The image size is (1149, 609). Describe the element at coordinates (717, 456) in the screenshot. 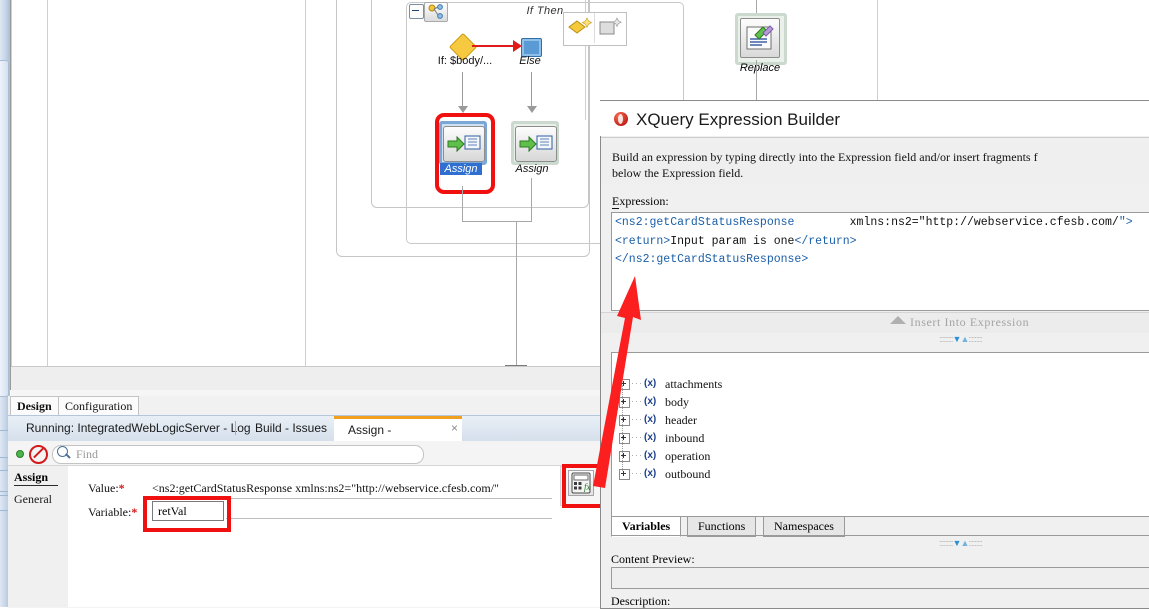

I see `tree-row-operation: ··· (x) operation` at that location.